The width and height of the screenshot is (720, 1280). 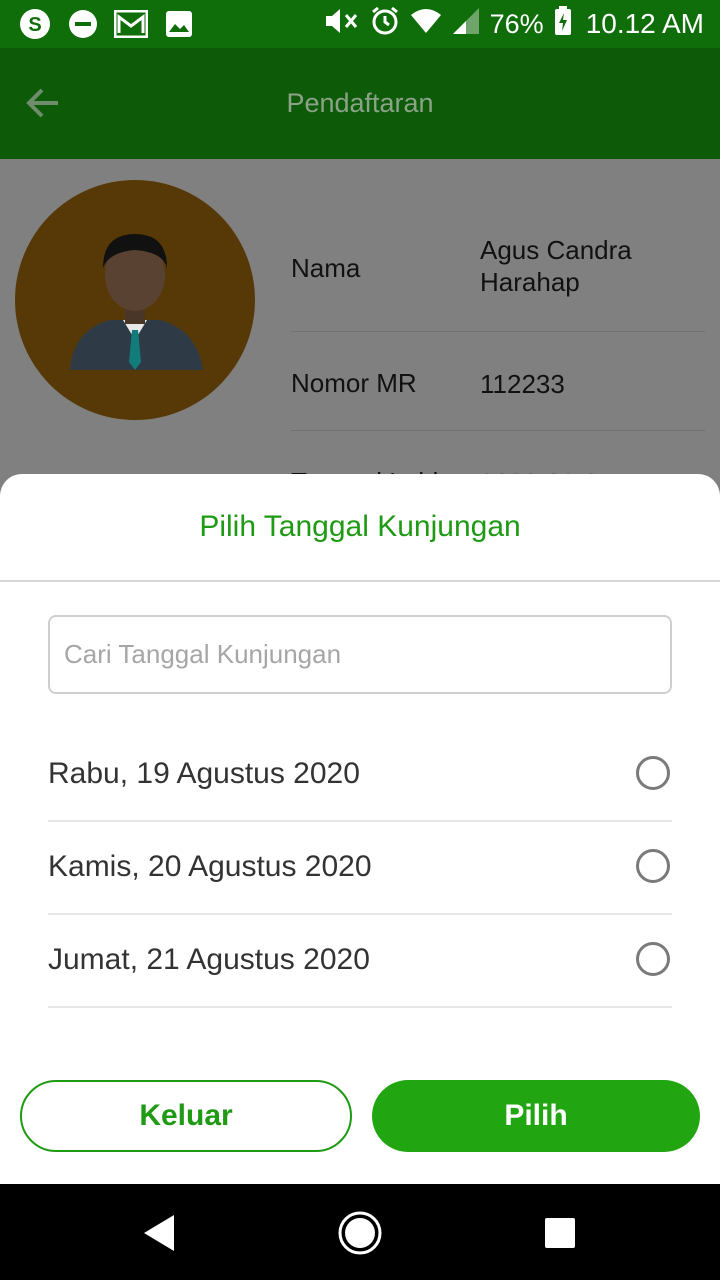 I want to click on person-avatar-icon, so click(x=135, y=300).